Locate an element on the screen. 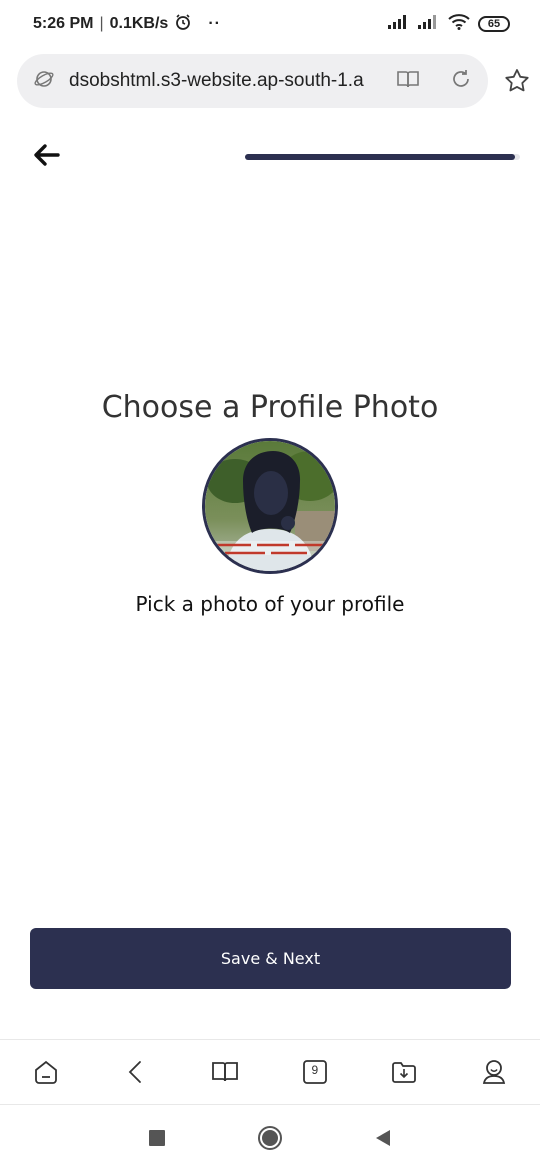 Image resolution: width=540 pixels, height=1170 pixels. wifi-icon is located at coordinates (459, 24).